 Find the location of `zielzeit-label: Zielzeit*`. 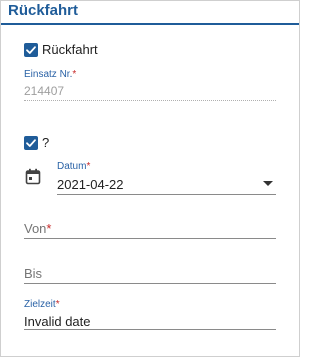

zielzeit-label: Zielzeit* is located at coordinates (42, 304).